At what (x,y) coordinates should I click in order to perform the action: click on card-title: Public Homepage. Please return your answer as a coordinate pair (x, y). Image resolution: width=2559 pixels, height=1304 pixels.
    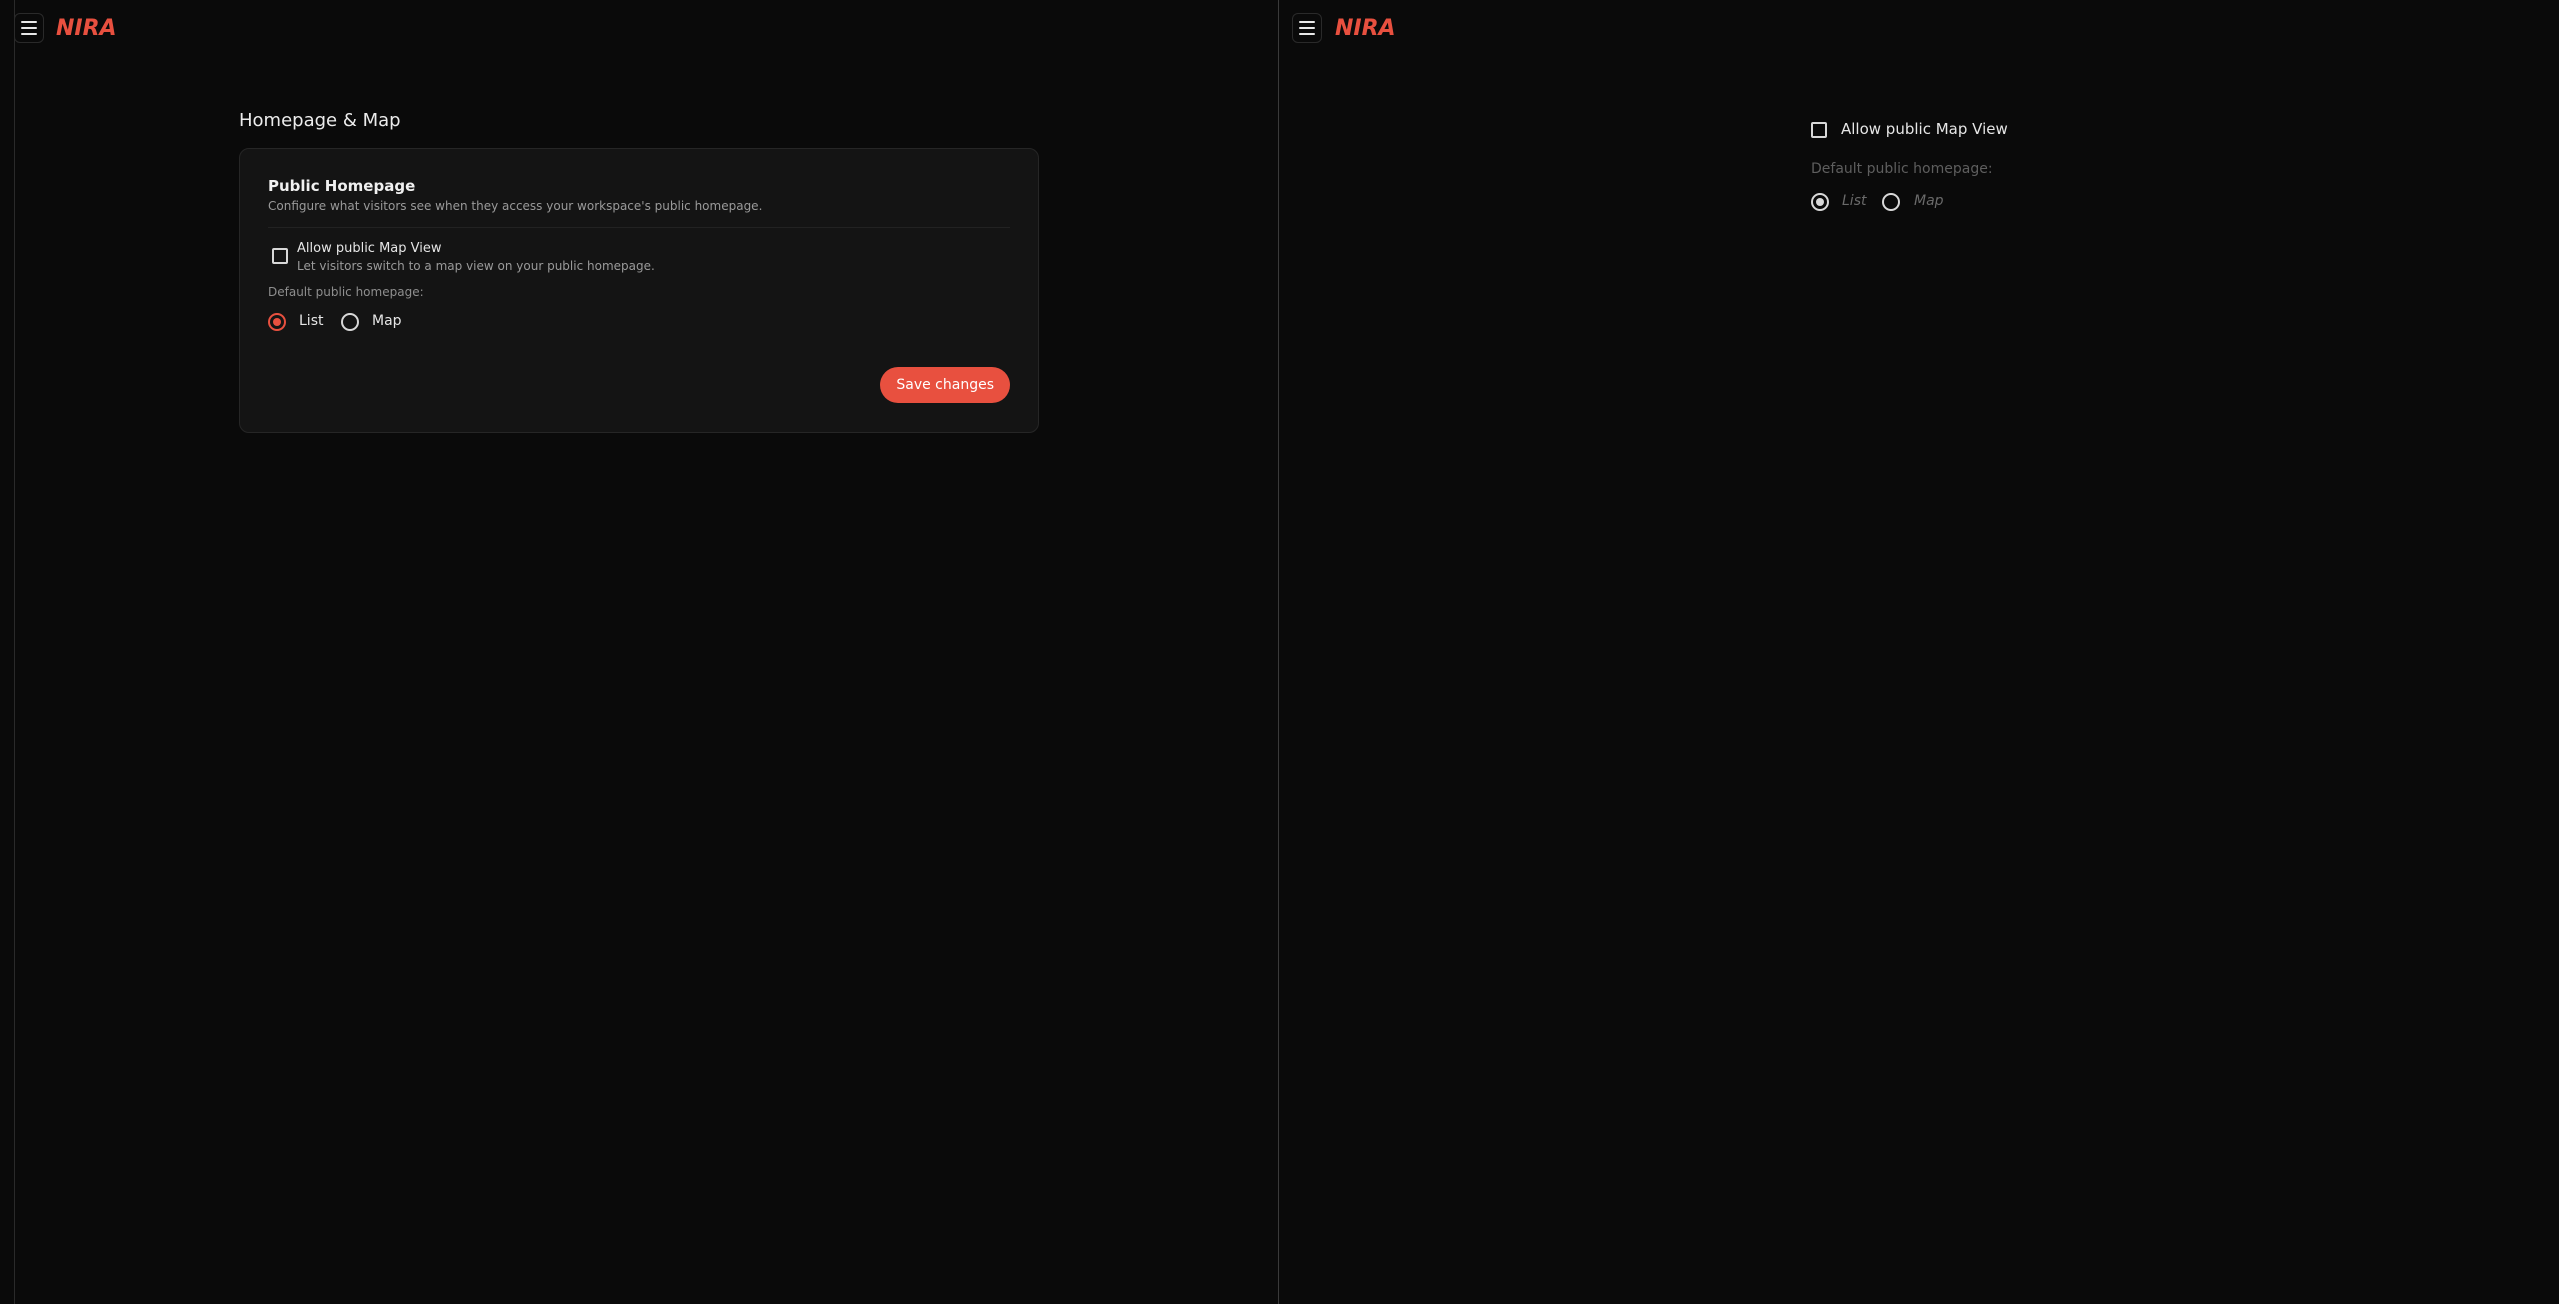
    Looking at the image, I should click on (342, 186).